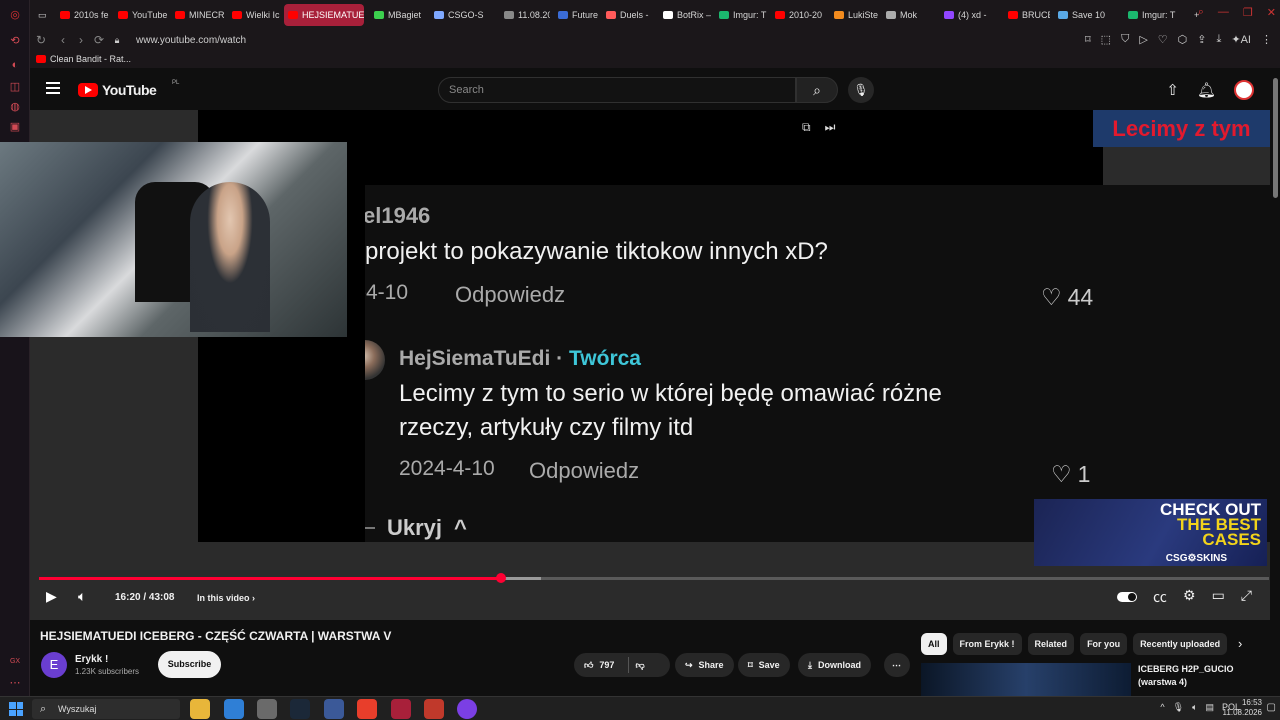  What do you see at coordinates (622, 665) in the screenshot?
I see `like-dislike-button: 👍︎ 797 👎︎` at bounding box center [622, 665].